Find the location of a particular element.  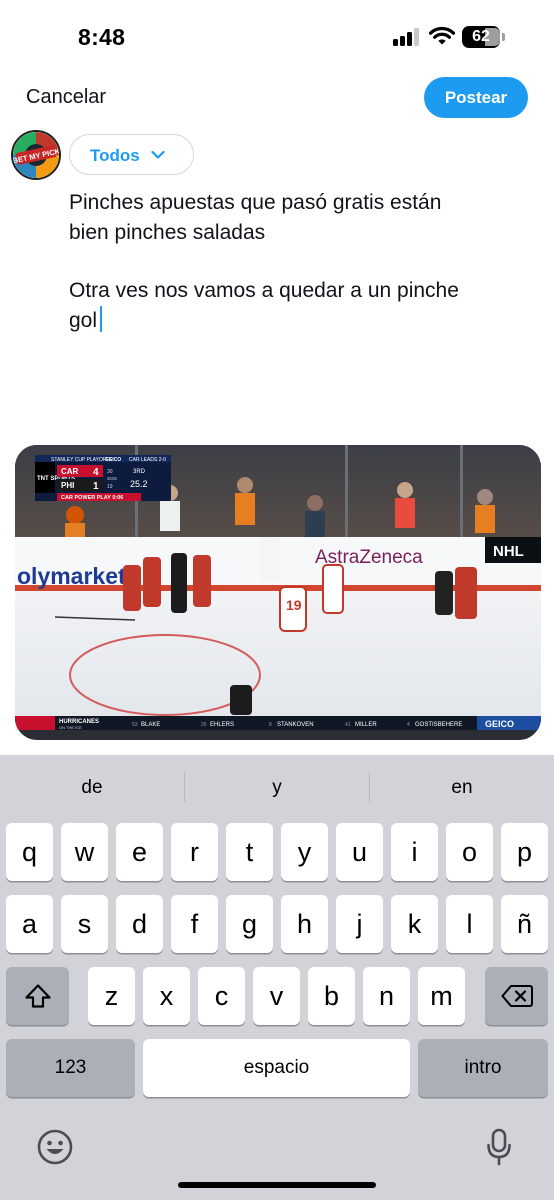

status-bar: 8:48 62 is located at coordinates (277, 37).